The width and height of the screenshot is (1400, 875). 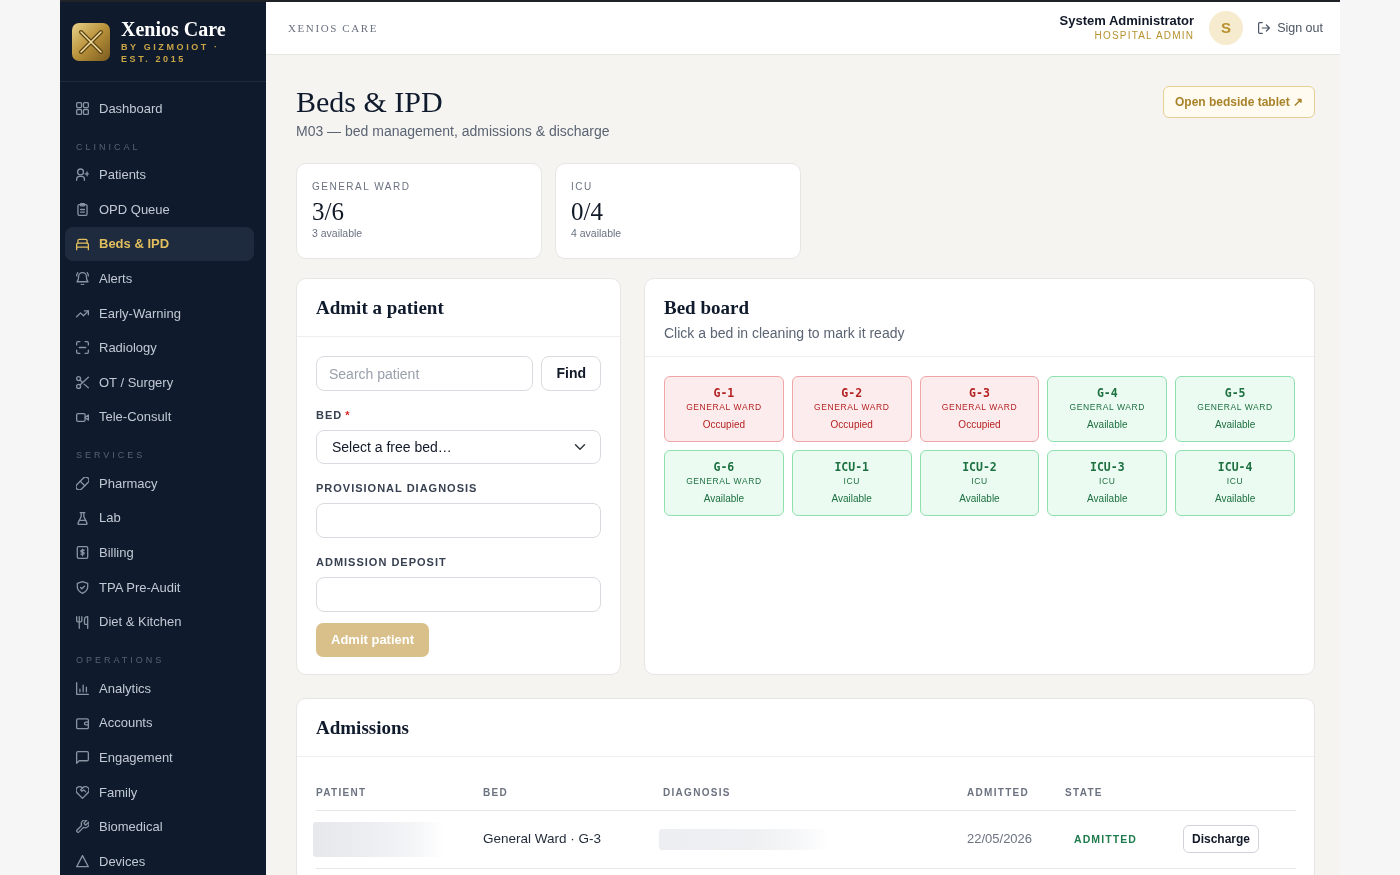 I want to click on bed-id: G-6, so click(x=724, y=467).